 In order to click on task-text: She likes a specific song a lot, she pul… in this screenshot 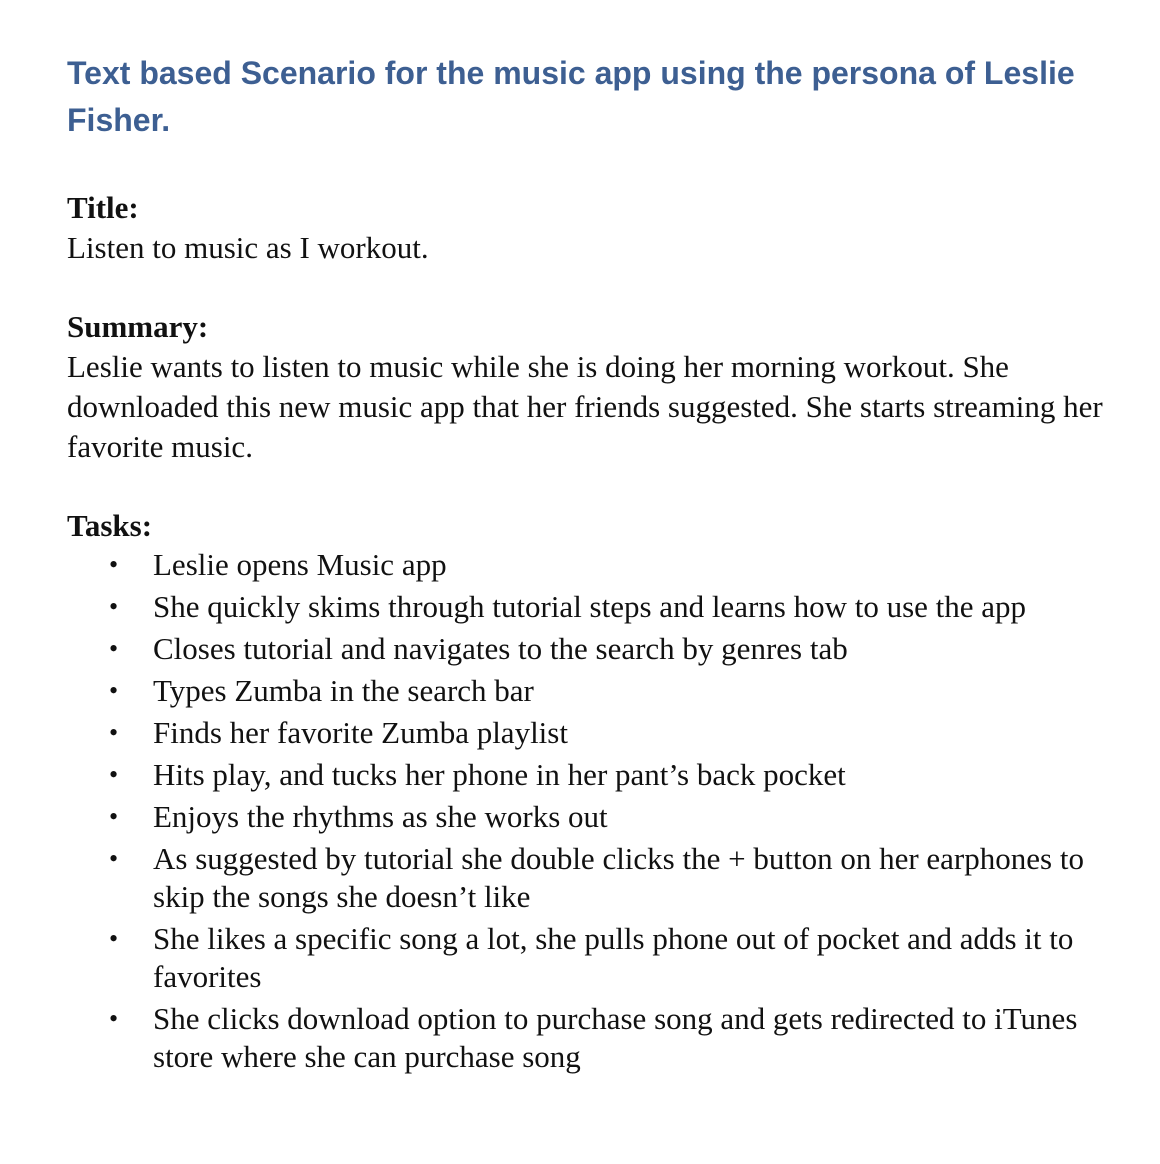, I will do `click(613, 957)`.